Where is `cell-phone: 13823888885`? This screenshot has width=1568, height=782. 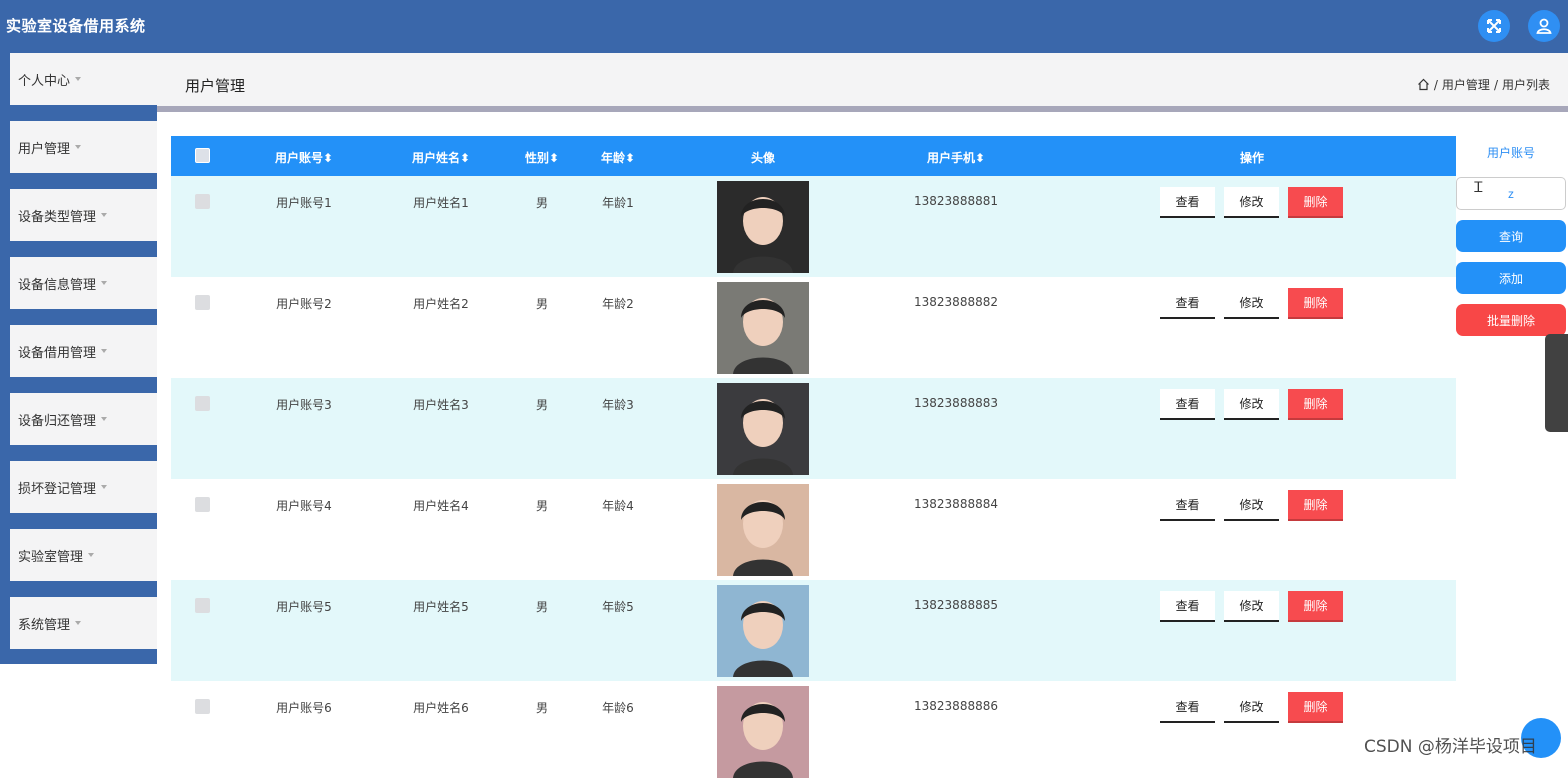
cell-phone: 13823888885 is located at coordinates (956, 605).